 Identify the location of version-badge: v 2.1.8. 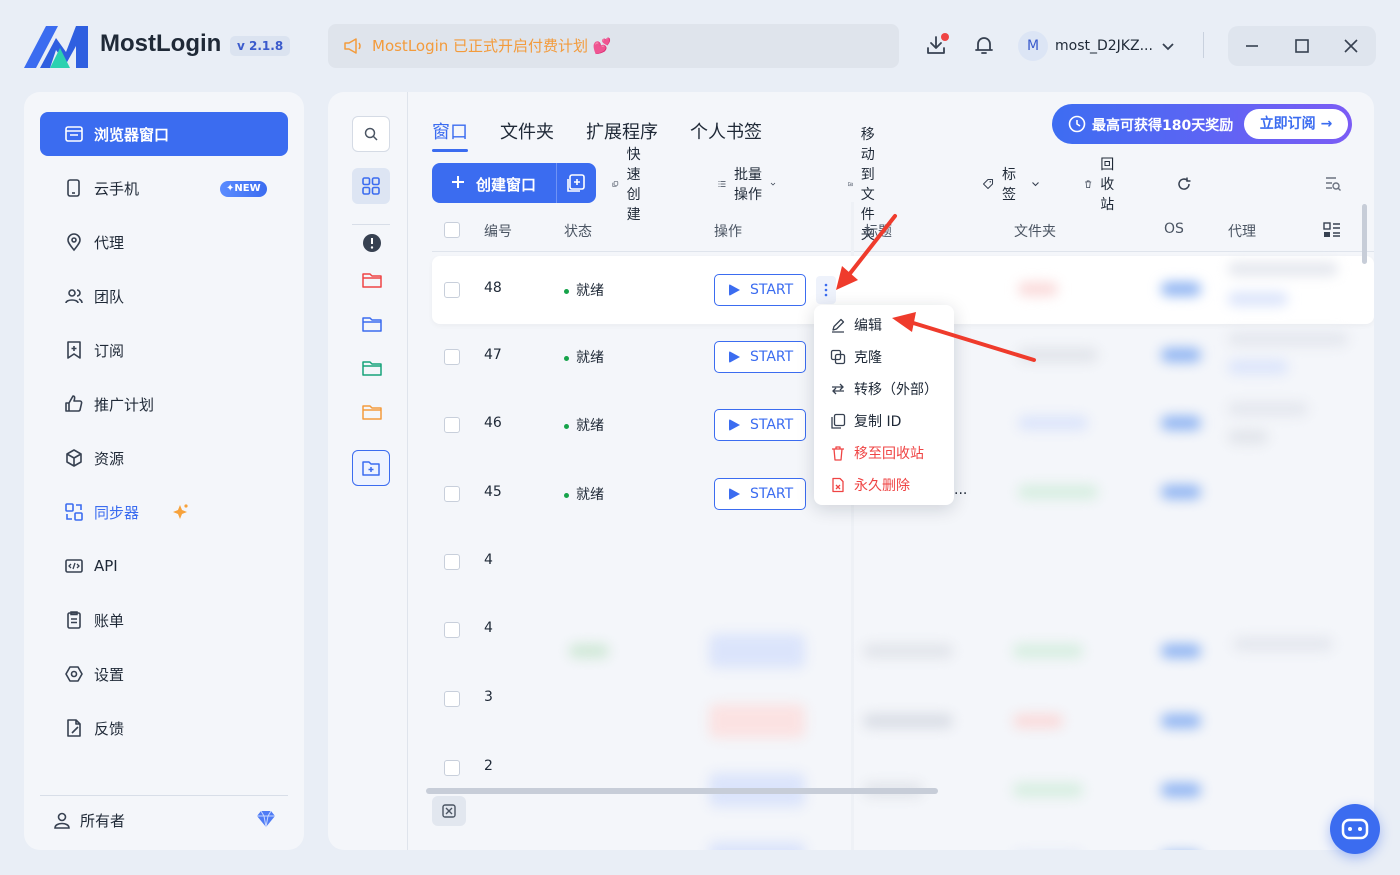
(260, 46).